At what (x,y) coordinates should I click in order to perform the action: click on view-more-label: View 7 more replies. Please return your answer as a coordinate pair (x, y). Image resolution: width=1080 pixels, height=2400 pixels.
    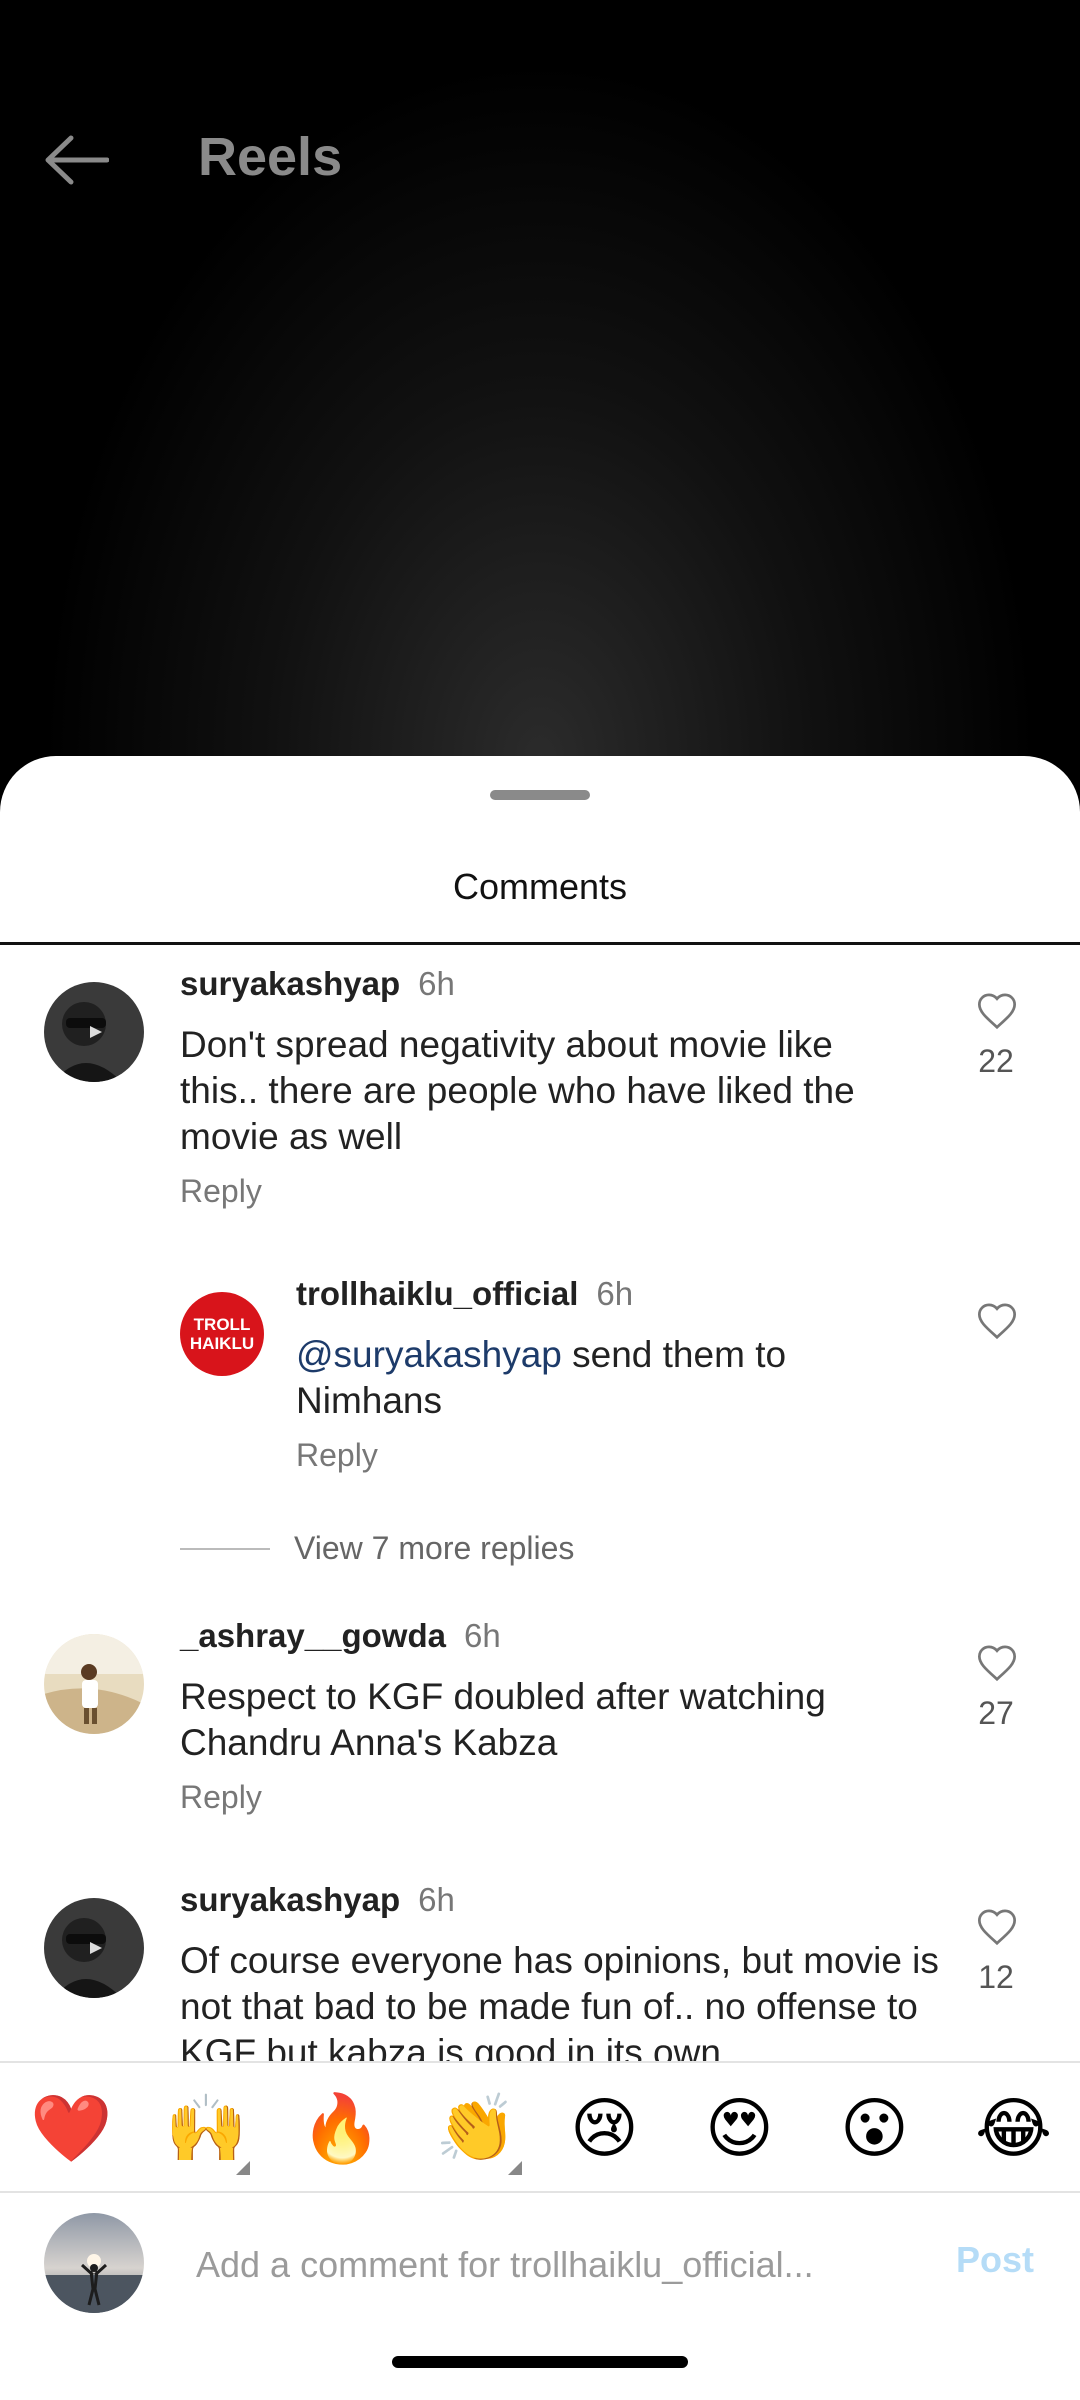
    Looking at the image, I should click on (434, 1548).